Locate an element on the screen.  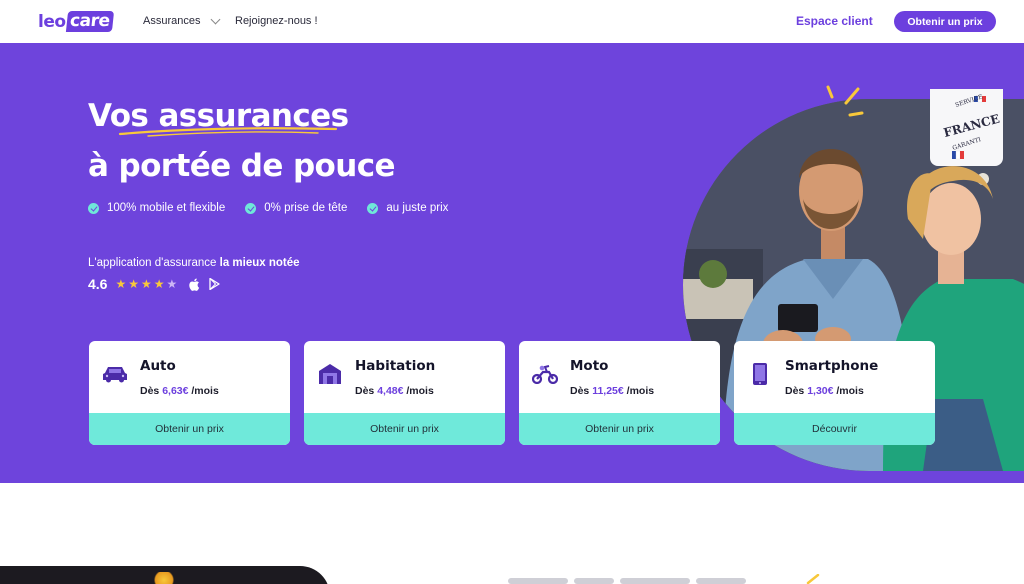
tagline-prefix: L'application d'assurance is located at coordinates (154, 263).